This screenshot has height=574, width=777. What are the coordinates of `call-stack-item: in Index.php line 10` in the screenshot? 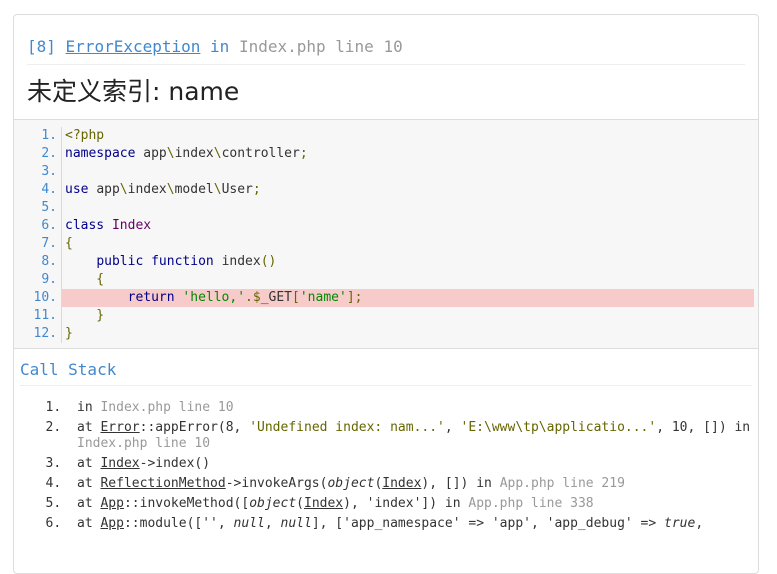 It's located at (410, 408).